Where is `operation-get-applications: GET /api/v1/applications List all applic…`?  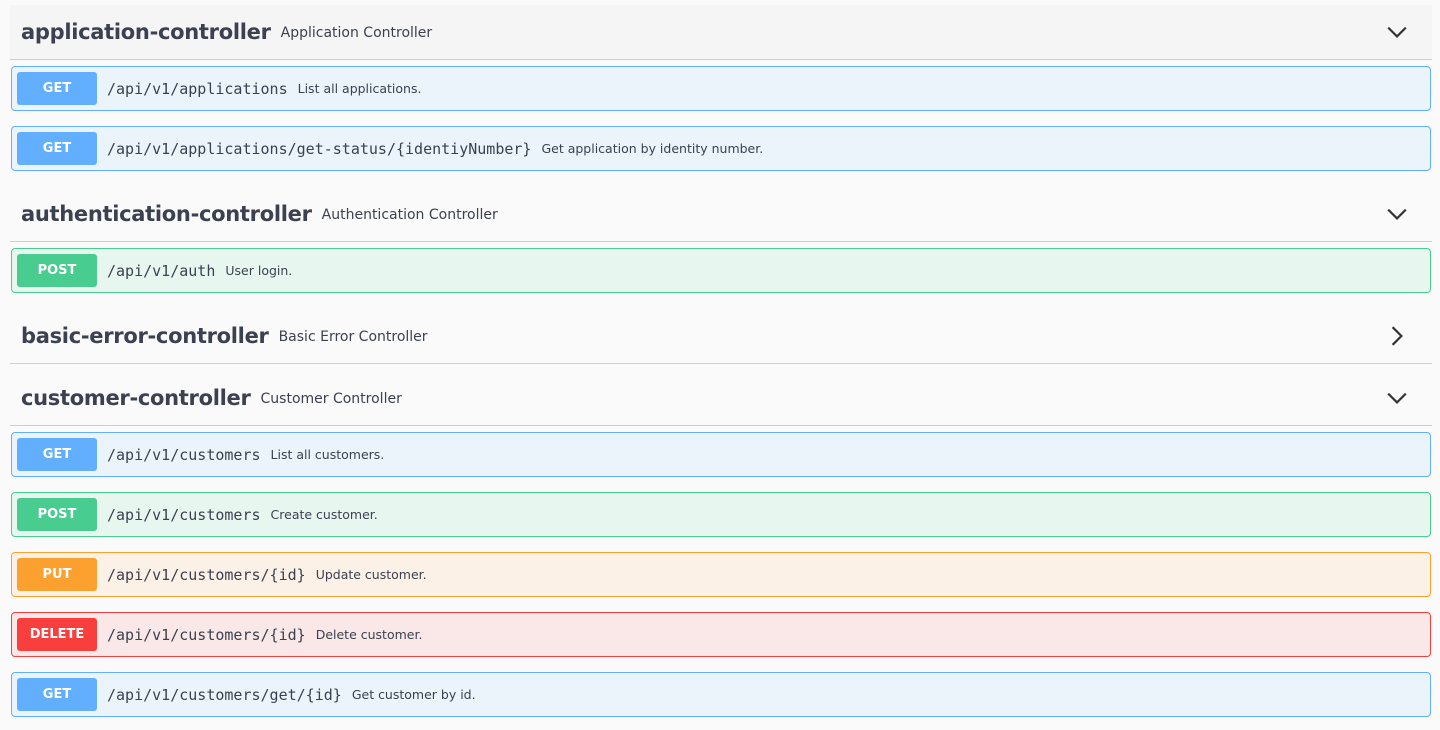 operation-get-applications: GET /api/v1/applications List all applic… is located at coordinates (721, 88).